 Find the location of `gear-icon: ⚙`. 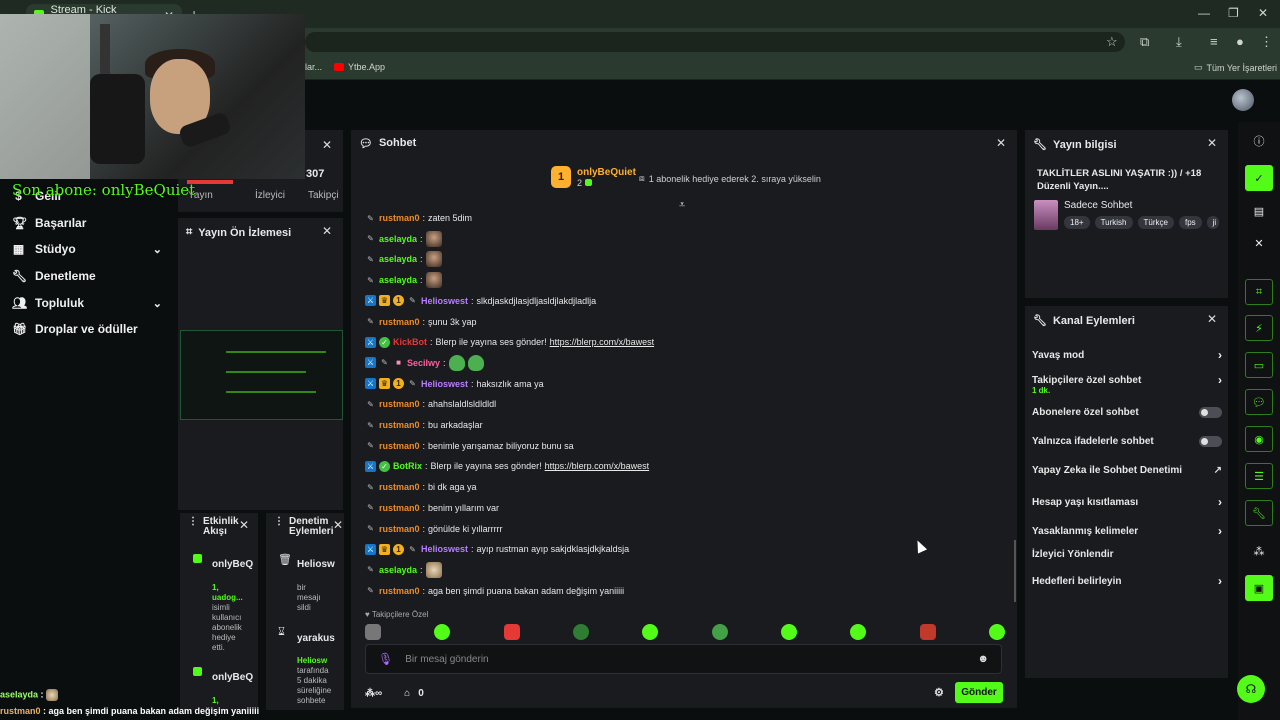

gear-icon: ⚙ is located at coordinates (939, 692).